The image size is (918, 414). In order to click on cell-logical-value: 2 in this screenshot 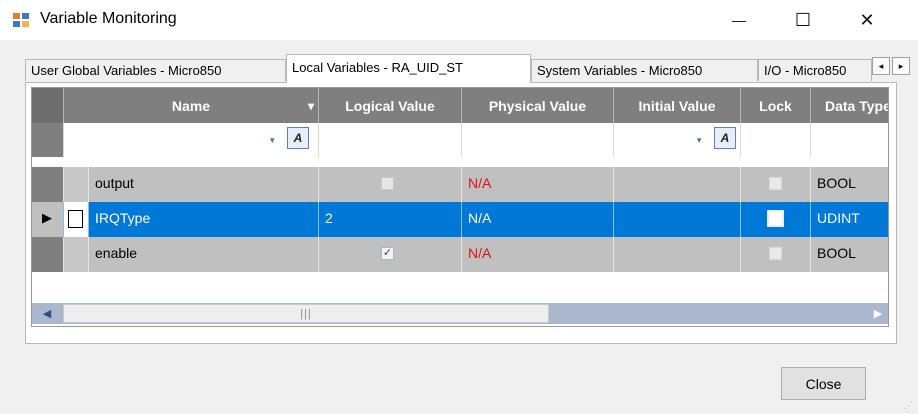, I will do `click(390, 219)`.